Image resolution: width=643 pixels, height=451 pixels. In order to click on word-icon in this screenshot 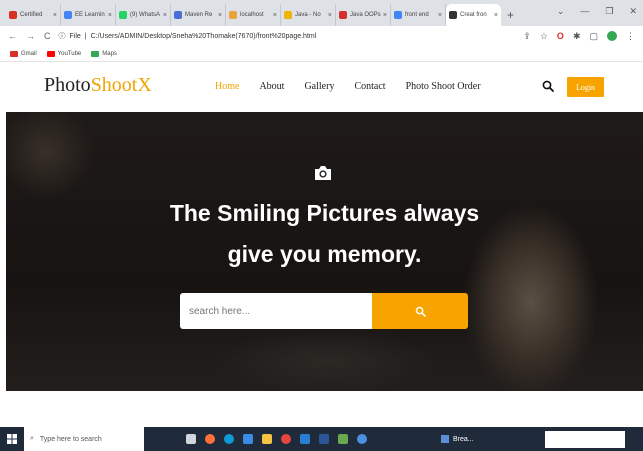, I will do `click(324, 439)`.